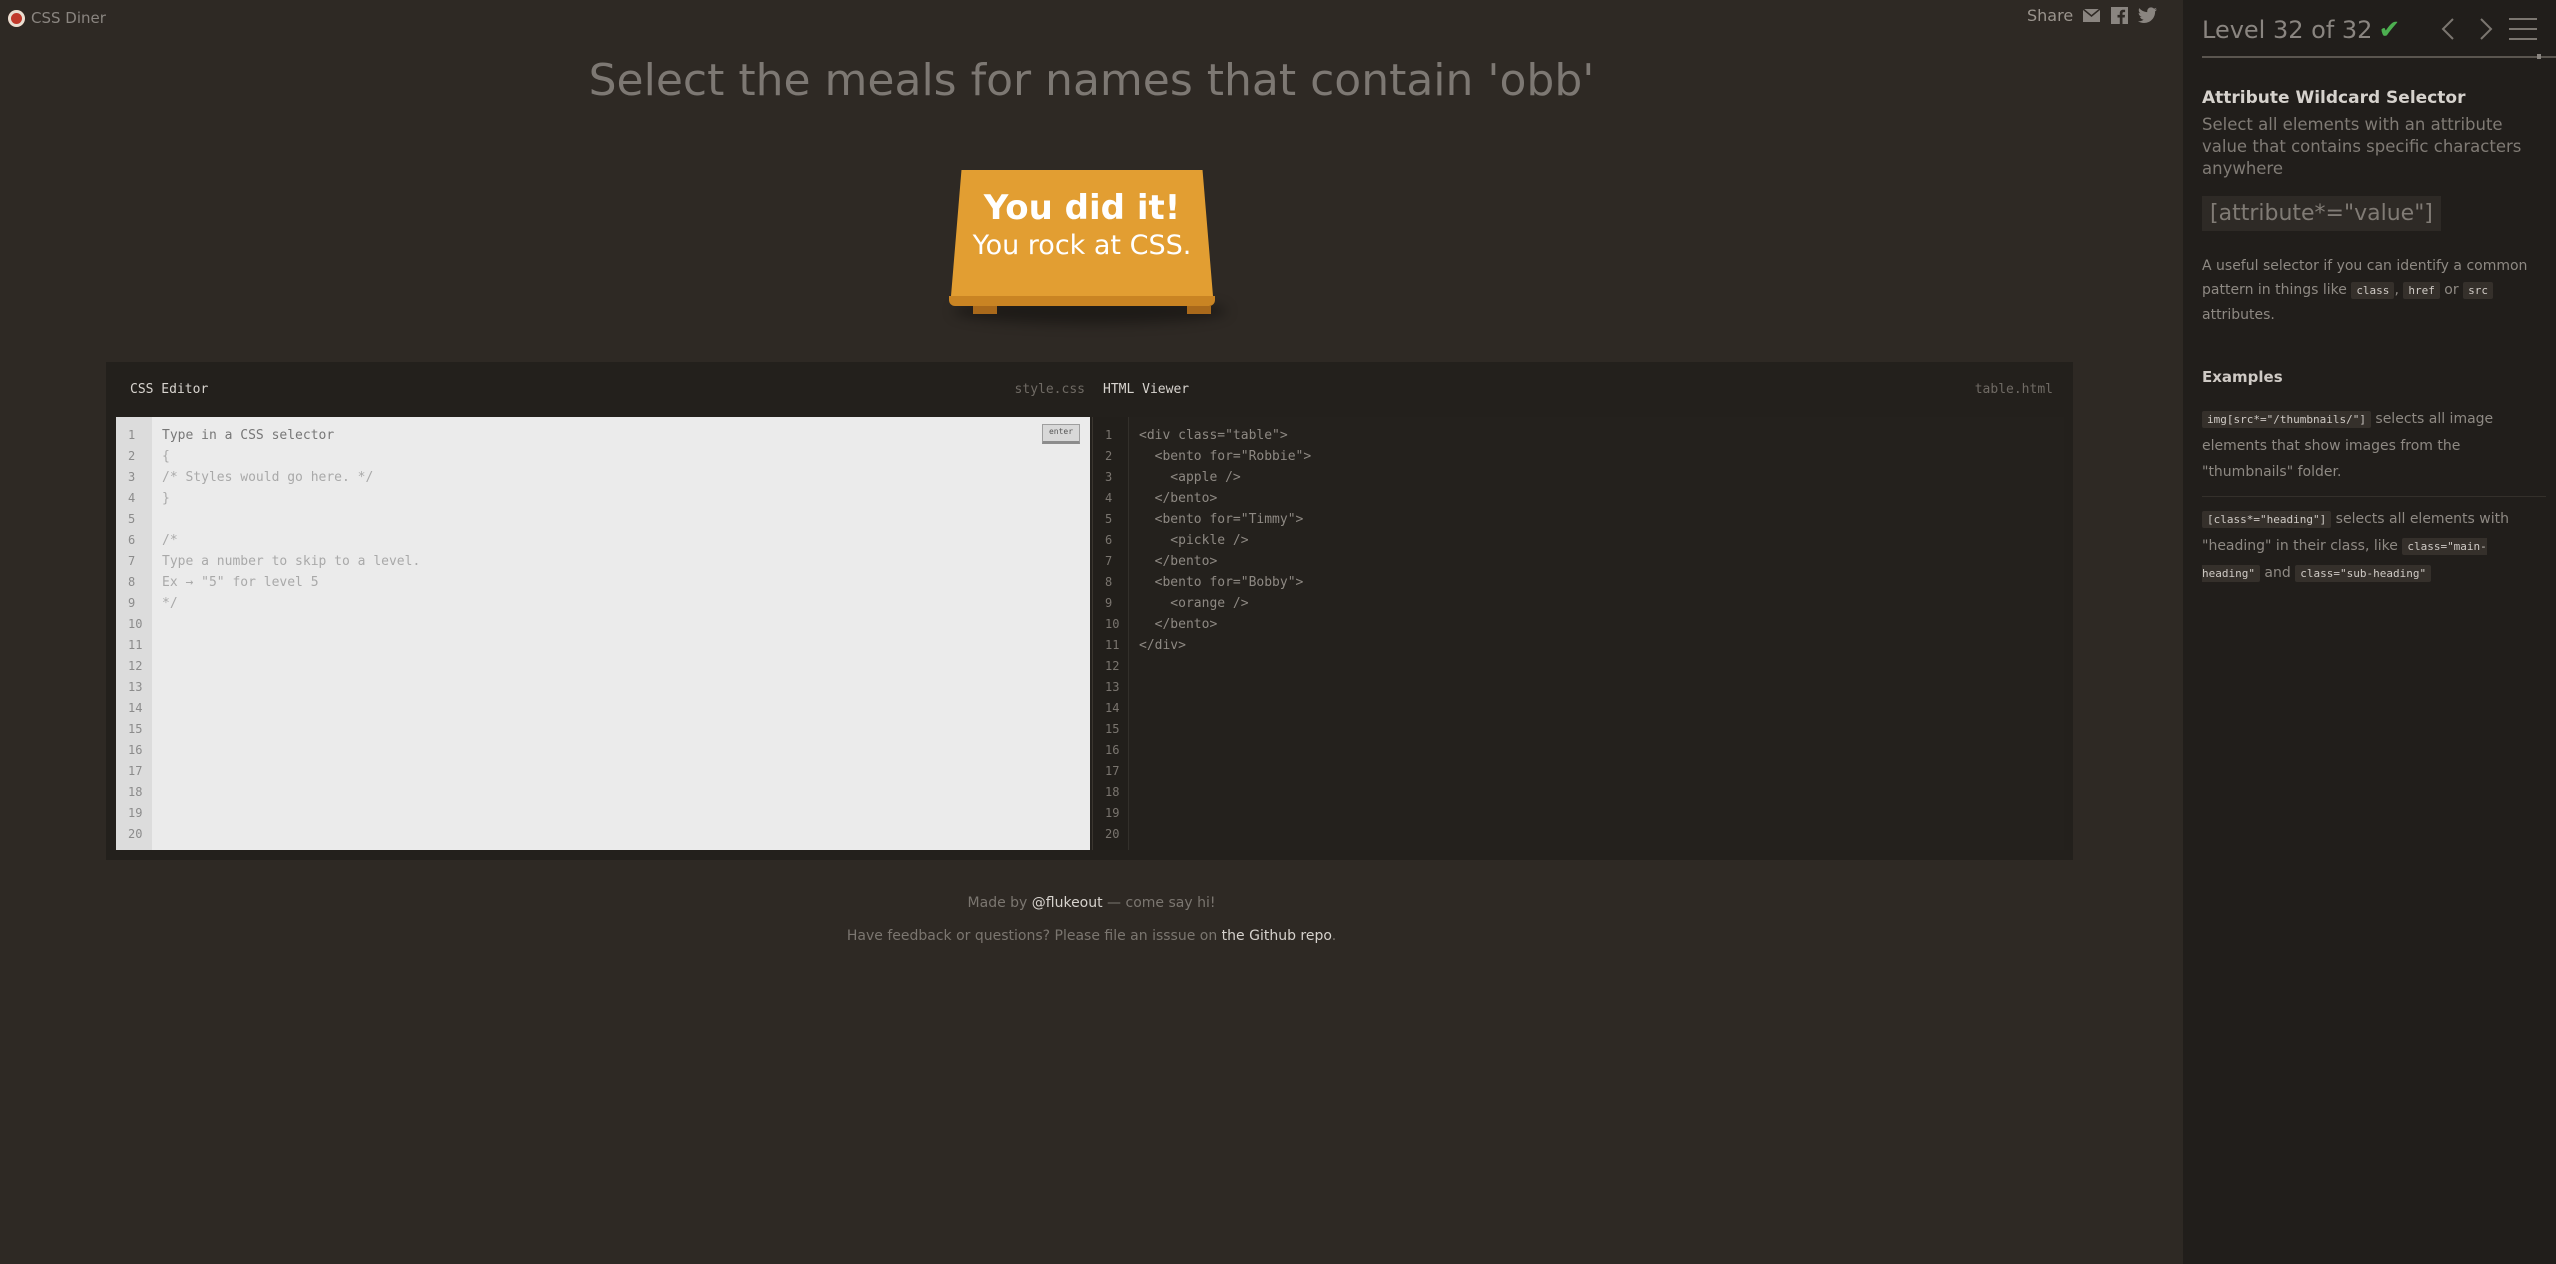 The width and height of the screenshot is (2556, 1264). I want to click on twitter-icon, so click(2148, 15).